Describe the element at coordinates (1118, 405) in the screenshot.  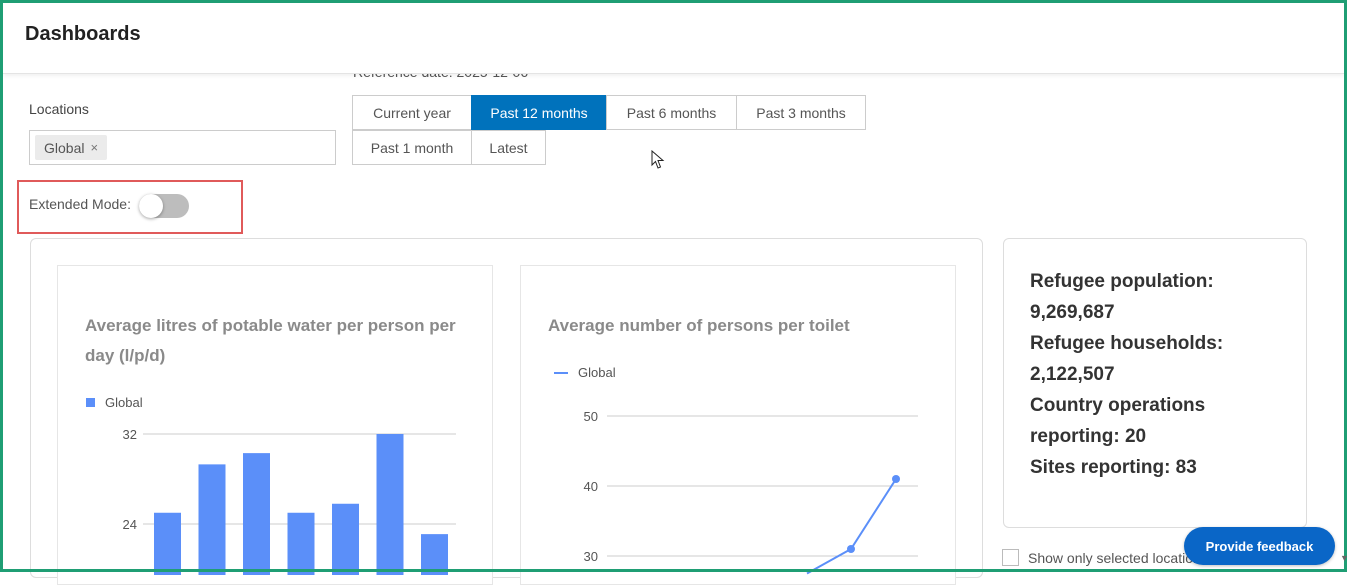
I see `stat-label-operations: Country operations` at that location.